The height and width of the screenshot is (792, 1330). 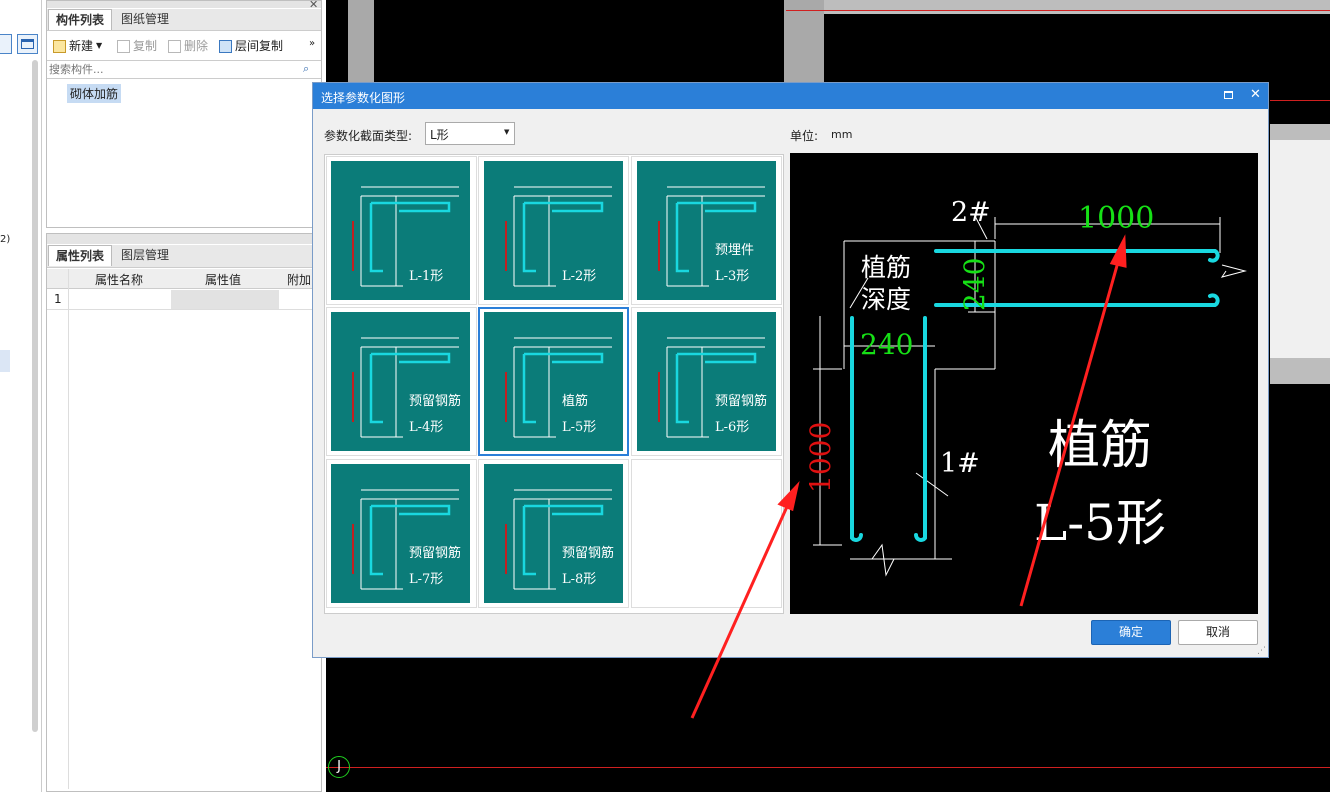 What do you see at coordinates (225, 299) in the screenshot?
I see `value-cell` at bounding box center [225, 299].